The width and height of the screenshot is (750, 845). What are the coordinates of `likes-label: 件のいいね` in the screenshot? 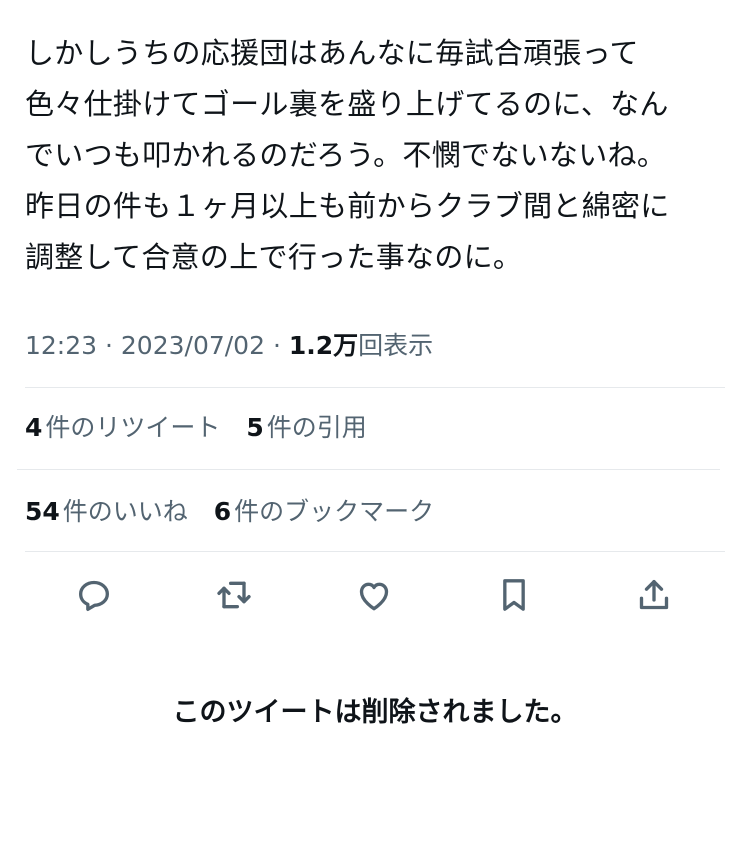 It's located at (125, 511).